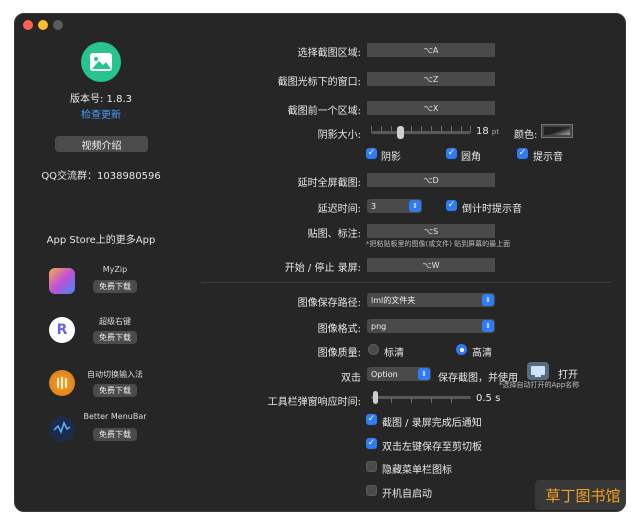 Image resolution: width=640 pixels, height=526 pixels. What do you see at coordinates (431, 108) in the screenshot?
I see `prev-region-shortcut: ⌥X` at bounding box center [431, 108].